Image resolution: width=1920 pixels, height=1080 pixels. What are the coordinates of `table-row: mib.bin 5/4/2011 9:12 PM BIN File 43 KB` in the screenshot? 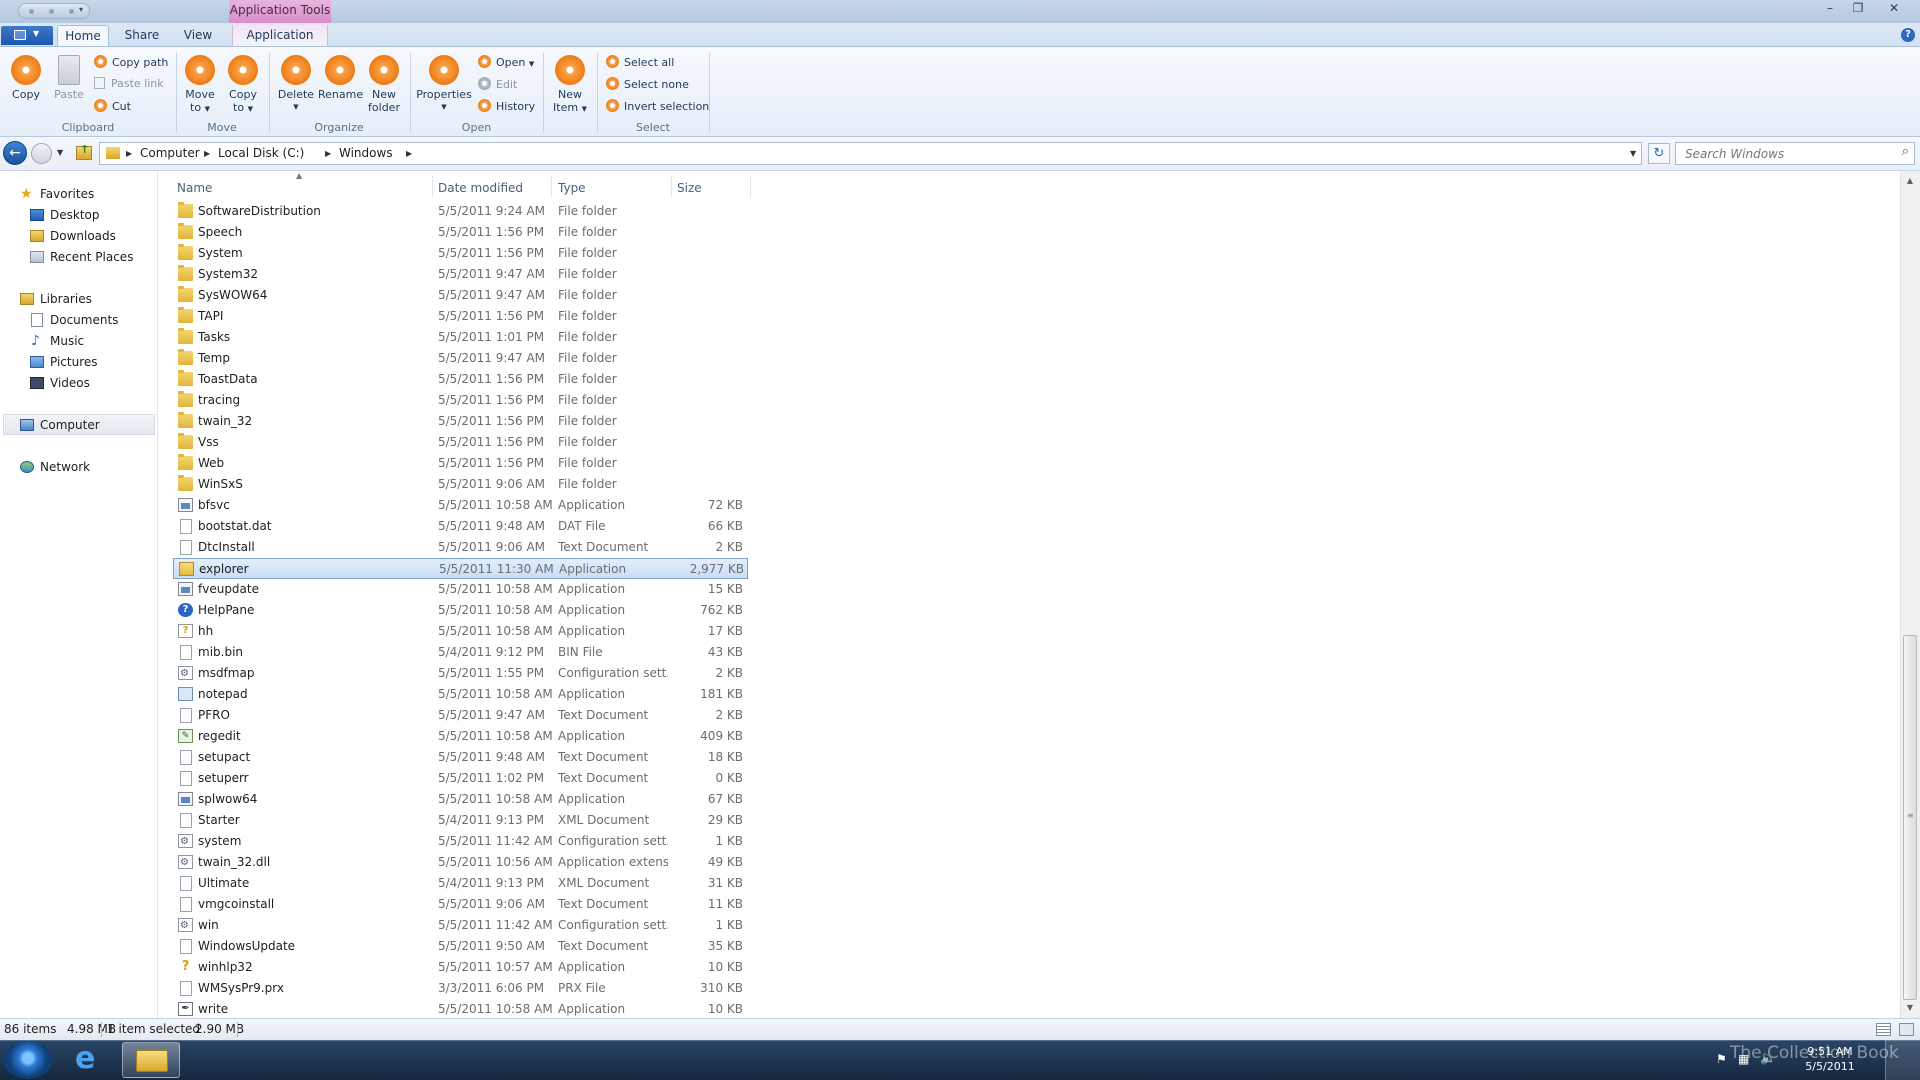 It's located at (460, 652).